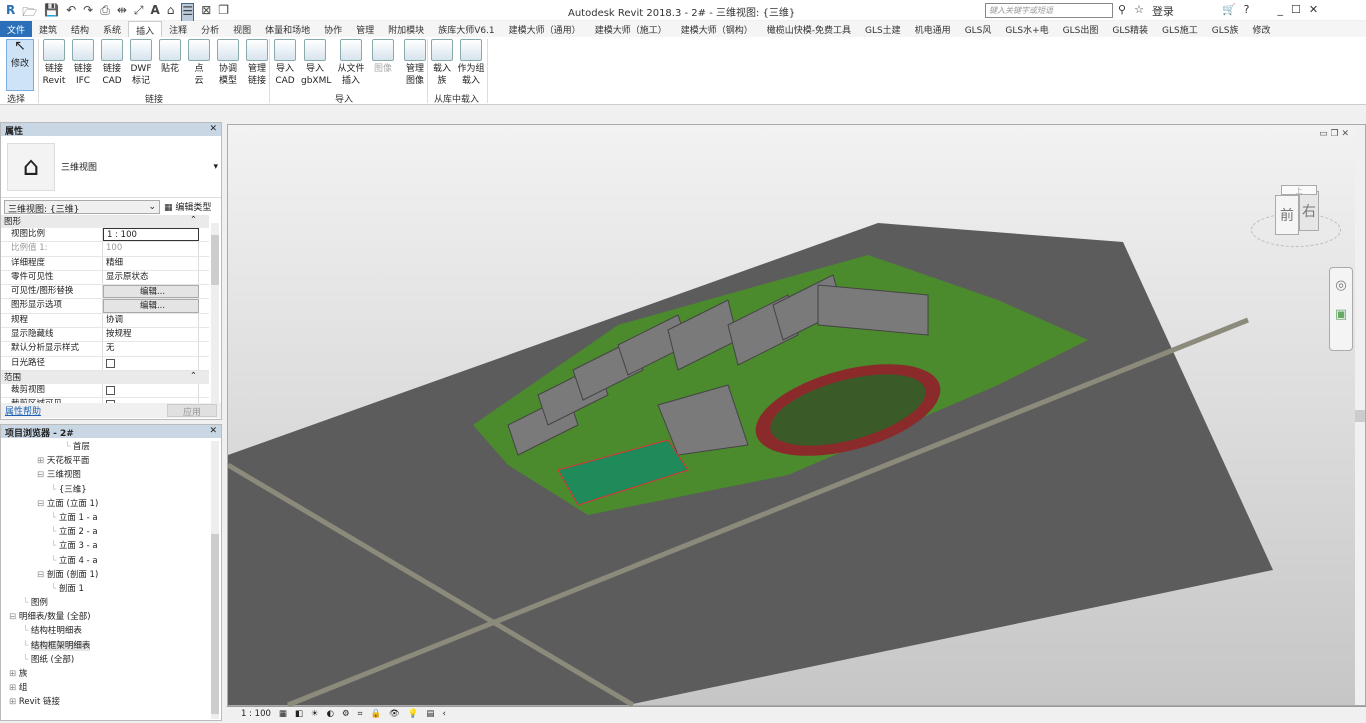 Image resolution: width=1366 pixels, height=723 pixels. I want to click on property-value: 协调, so click(151, 320).